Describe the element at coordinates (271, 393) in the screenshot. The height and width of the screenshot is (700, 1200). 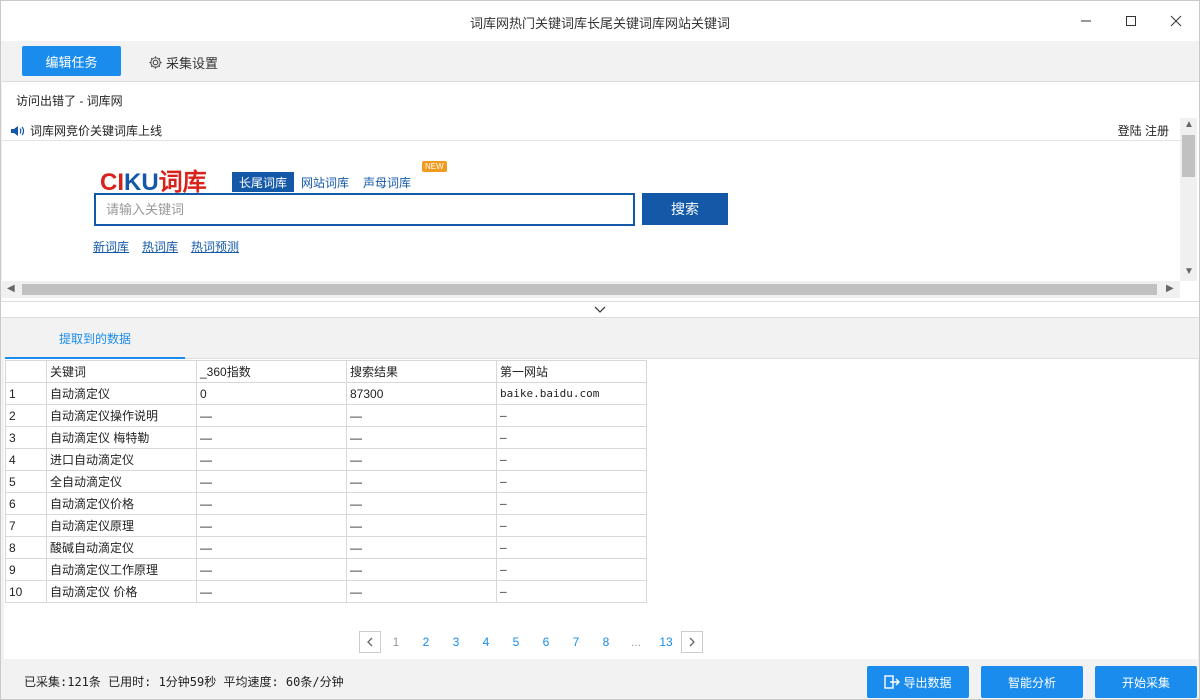
I see `index360-cell: 0` at that location.